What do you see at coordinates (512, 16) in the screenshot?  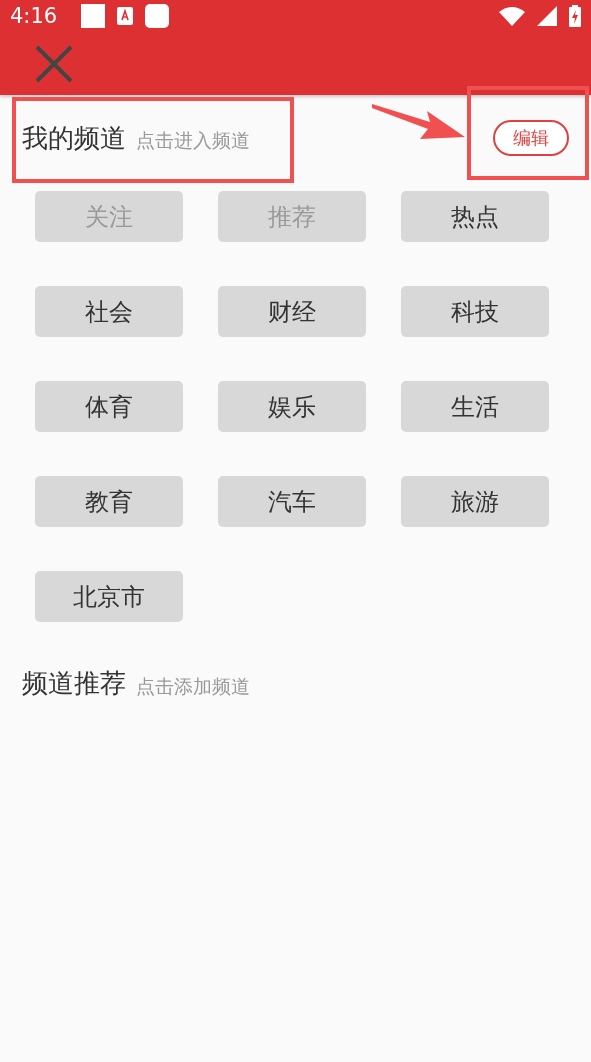 I see `wifi-icon` at bounding box center [512, 16].